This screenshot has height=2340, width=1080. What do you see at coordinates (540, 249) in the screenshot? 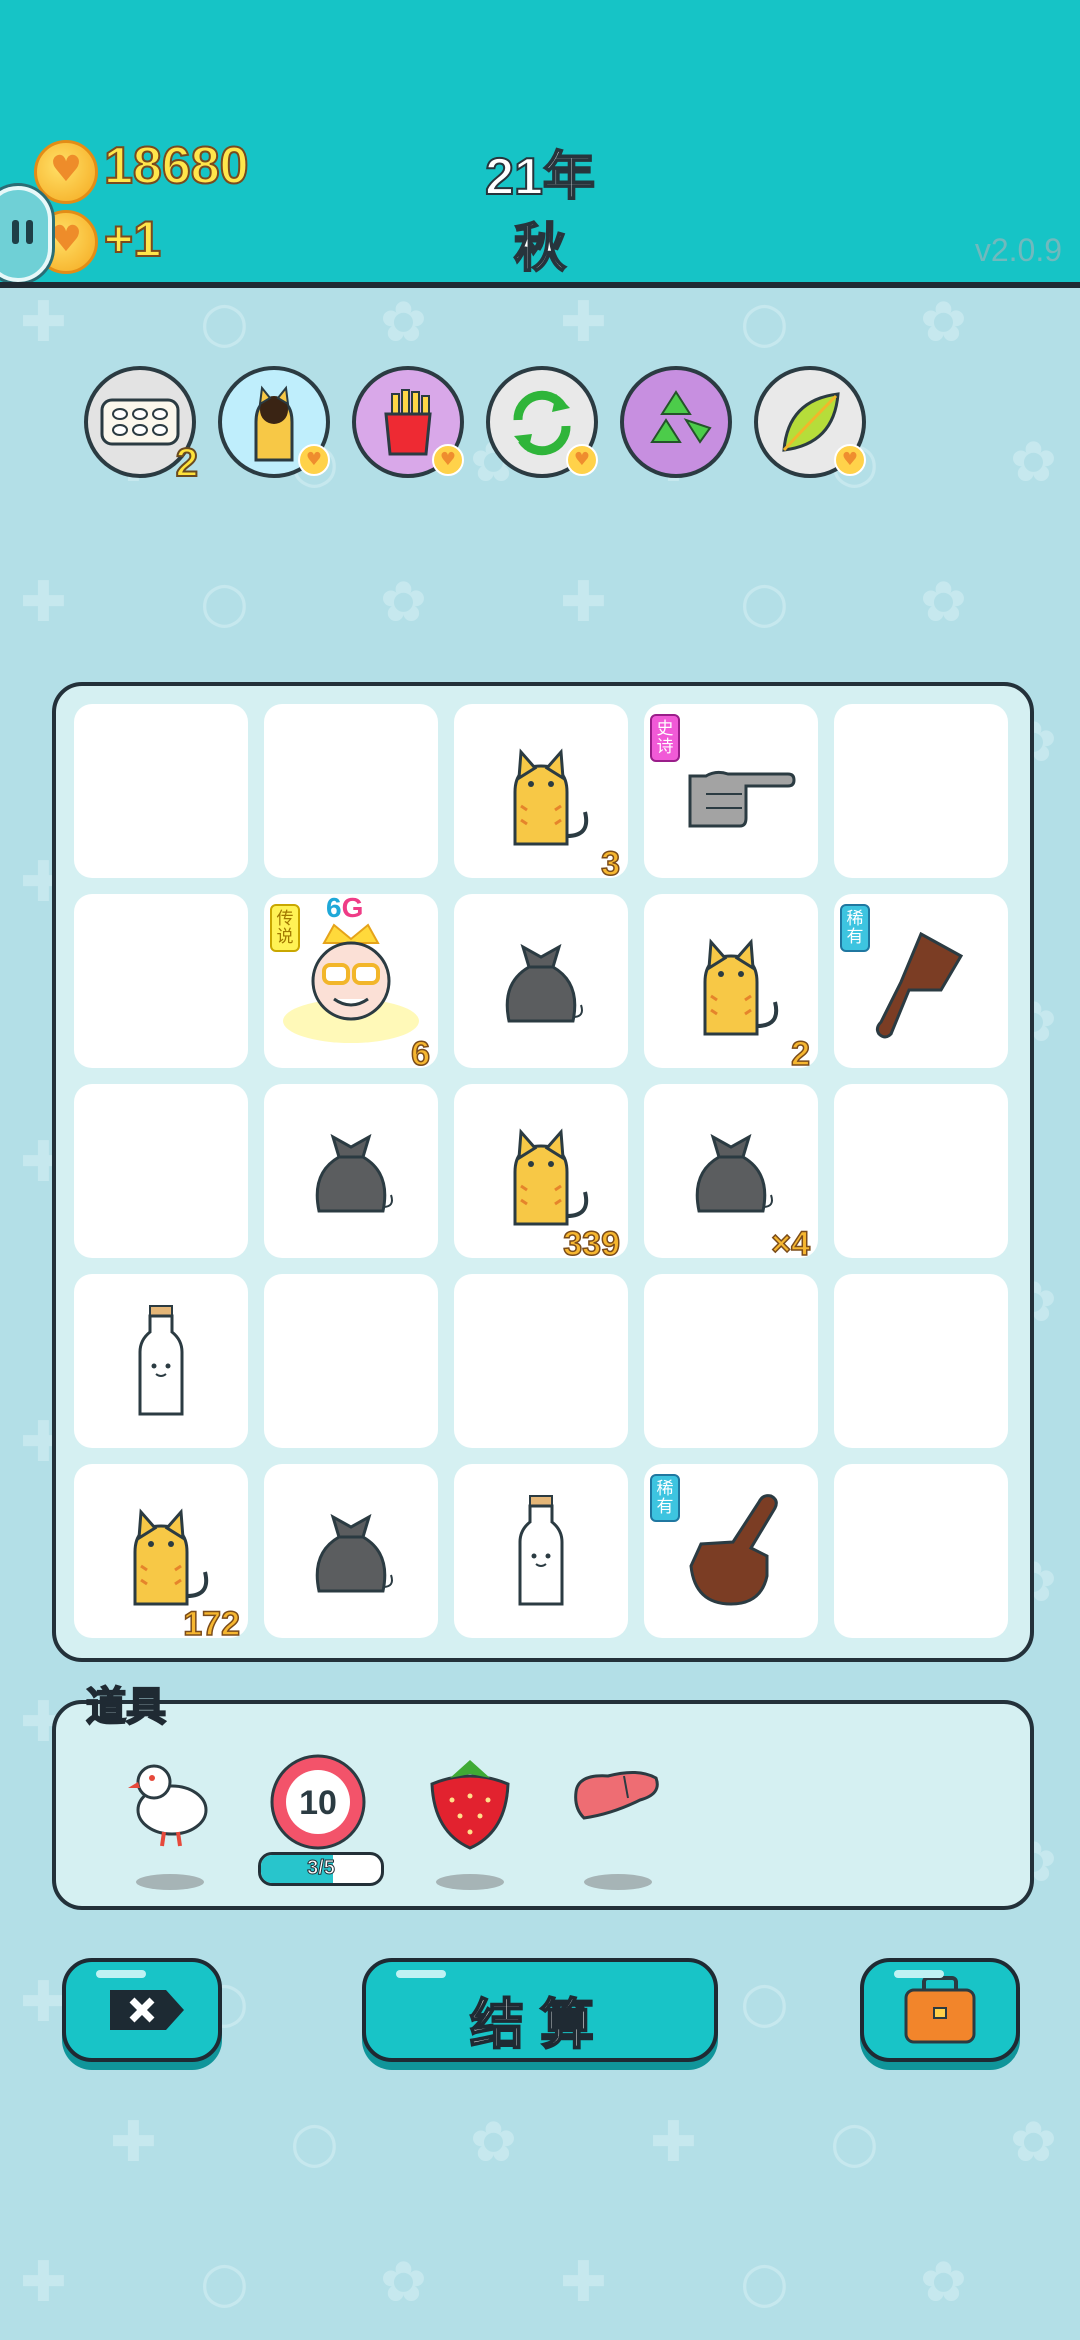
I see `season-label: 秋` at bounding box center [540, 249].